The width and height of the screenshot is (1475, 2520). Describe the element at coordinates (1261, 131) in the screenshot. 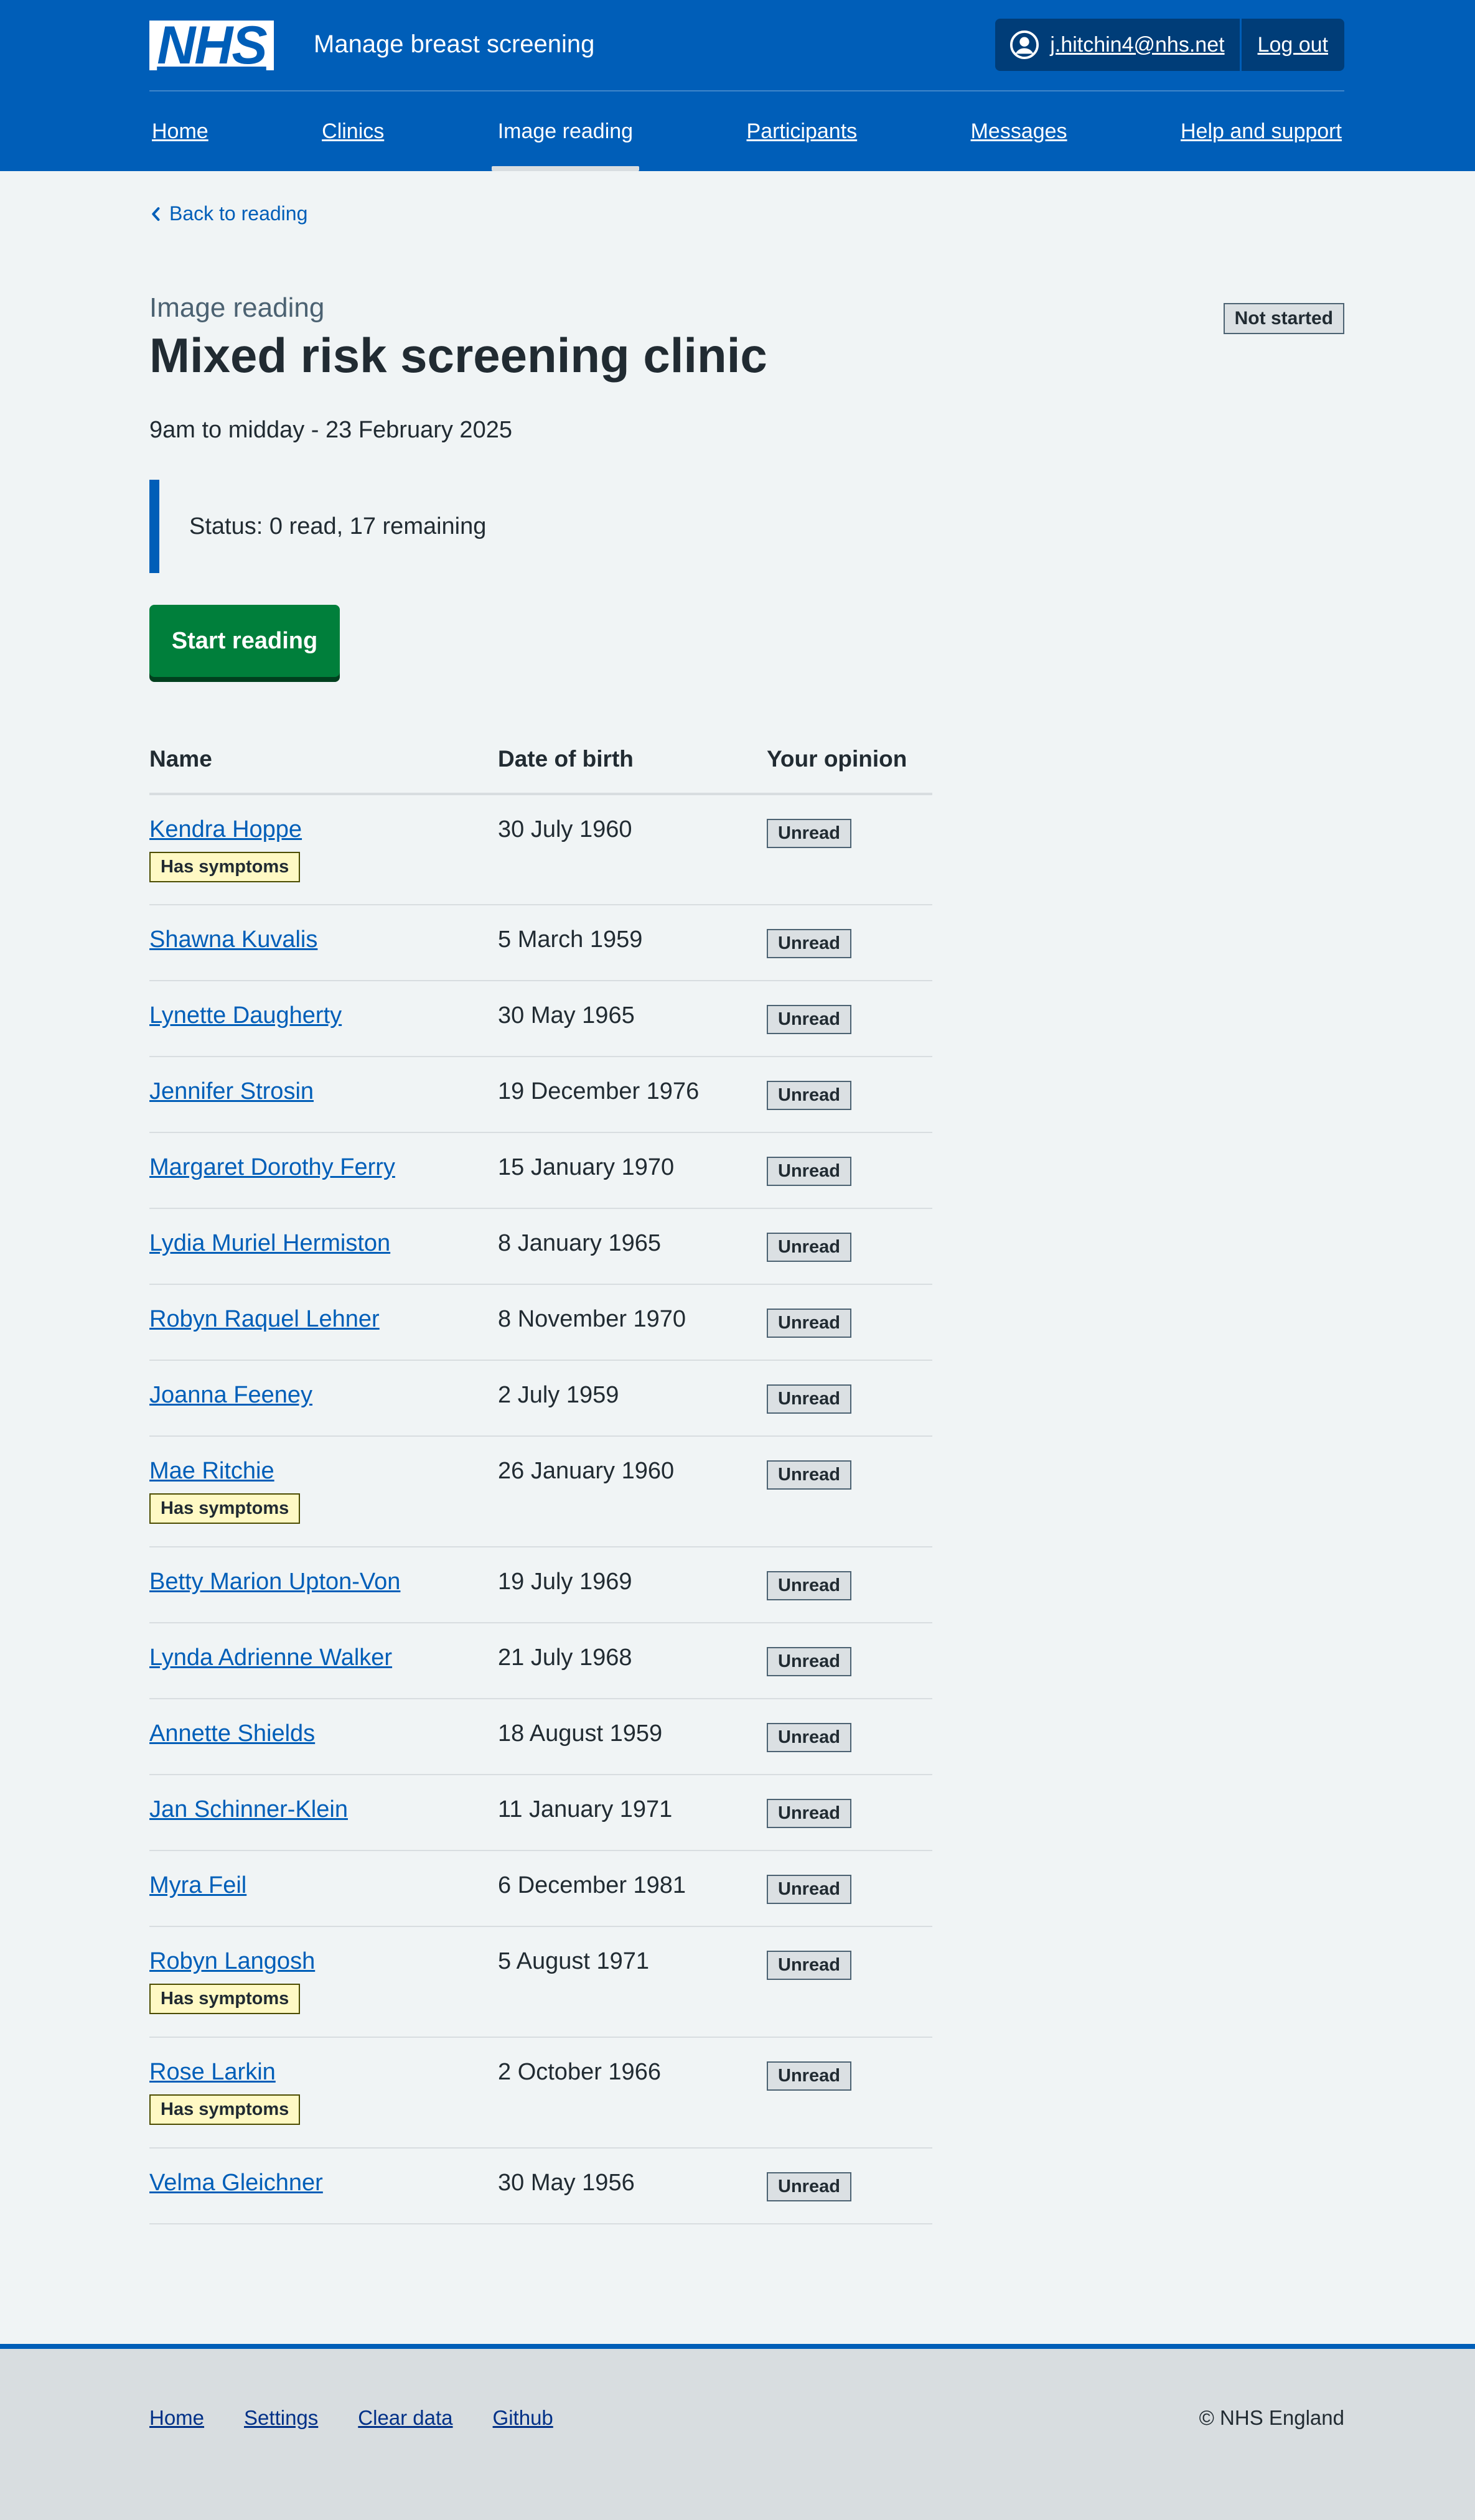

I see `nav-item-help-and-support: Help and support` at that location.